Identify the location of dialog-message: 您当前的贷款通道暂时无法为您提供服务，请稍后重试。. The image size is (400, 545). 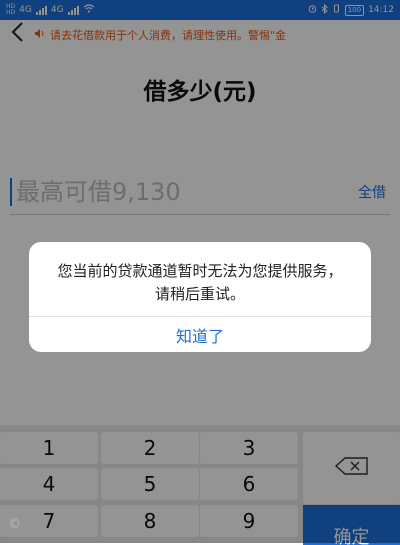
(200, 279).